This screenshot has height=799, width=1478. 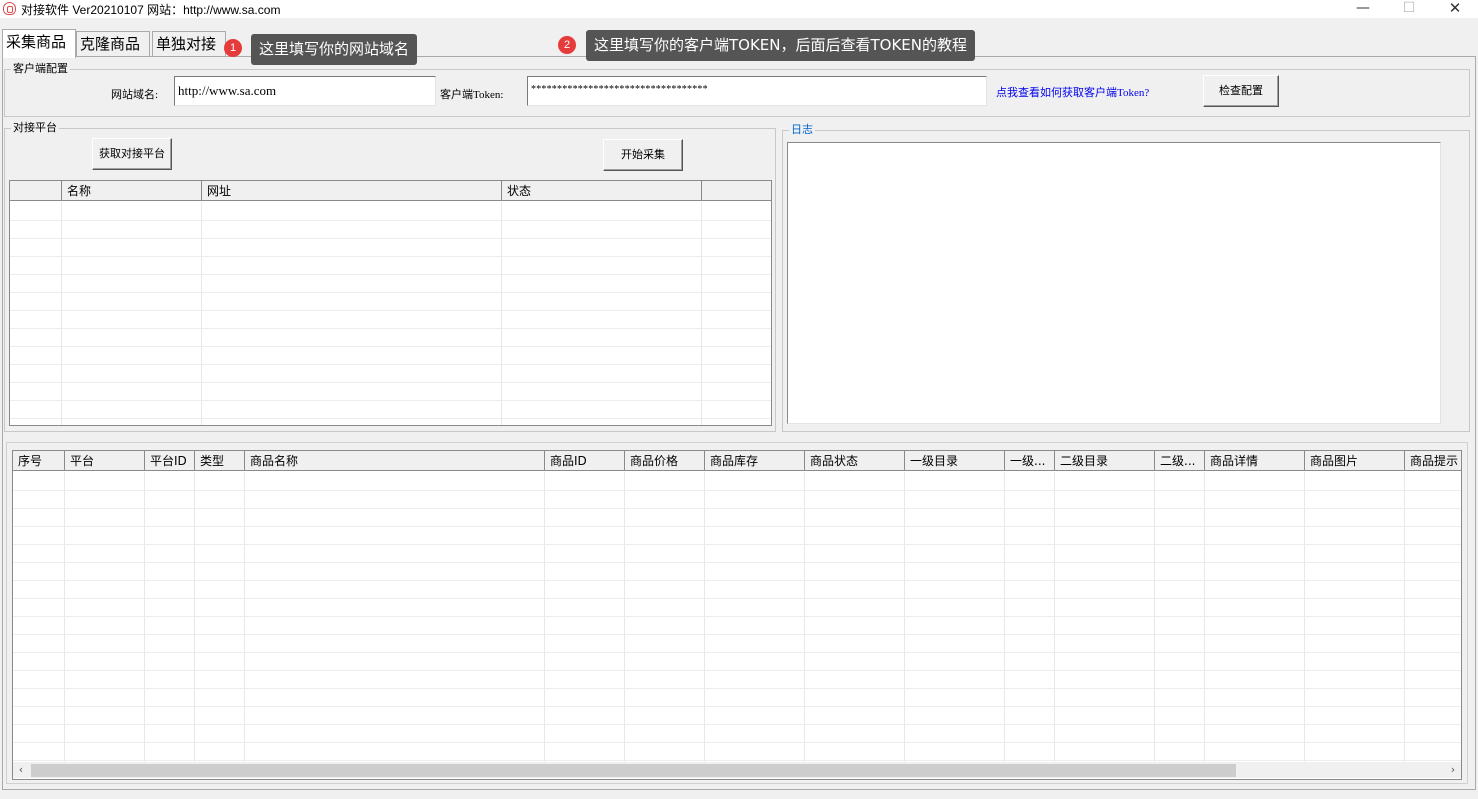 I want to click on products-col-status: 商品状态, so click(x=855, y=461).